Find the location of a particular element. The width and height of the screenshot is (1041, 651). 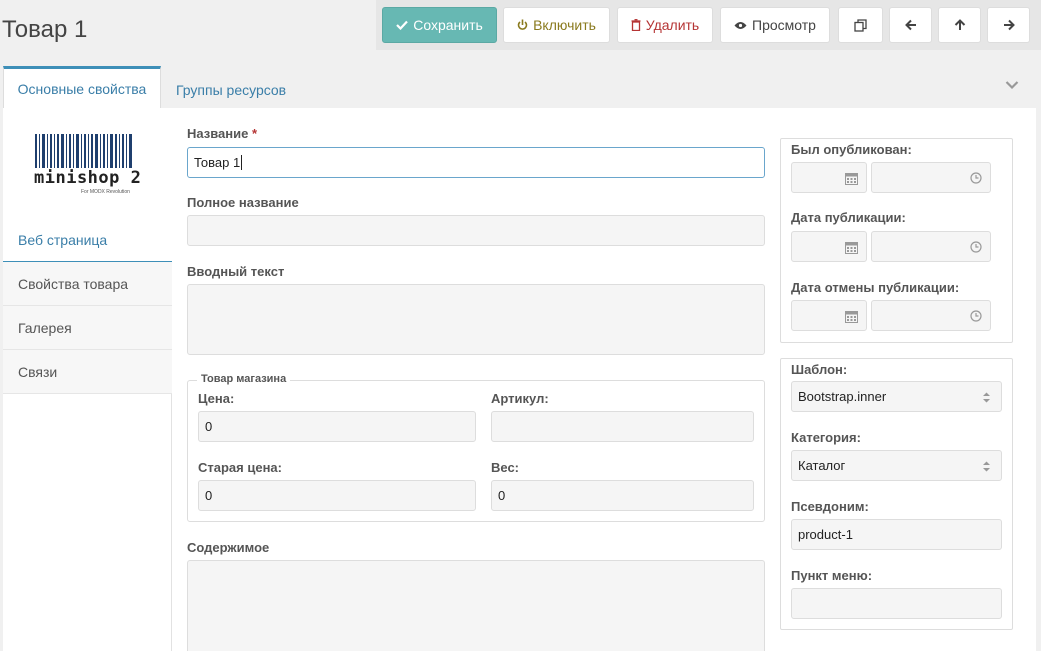

longtitle-input is located at coordinates (476, 230).